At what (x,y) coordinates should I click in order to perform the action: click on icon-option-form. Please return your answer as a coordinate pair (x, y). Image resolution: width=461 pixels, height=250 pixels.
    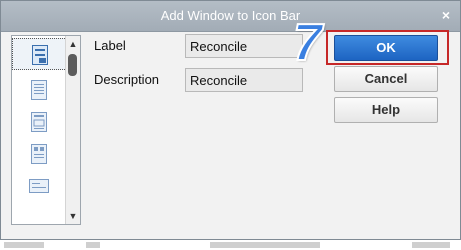
    Looking at the image, I should click on (39, 154).